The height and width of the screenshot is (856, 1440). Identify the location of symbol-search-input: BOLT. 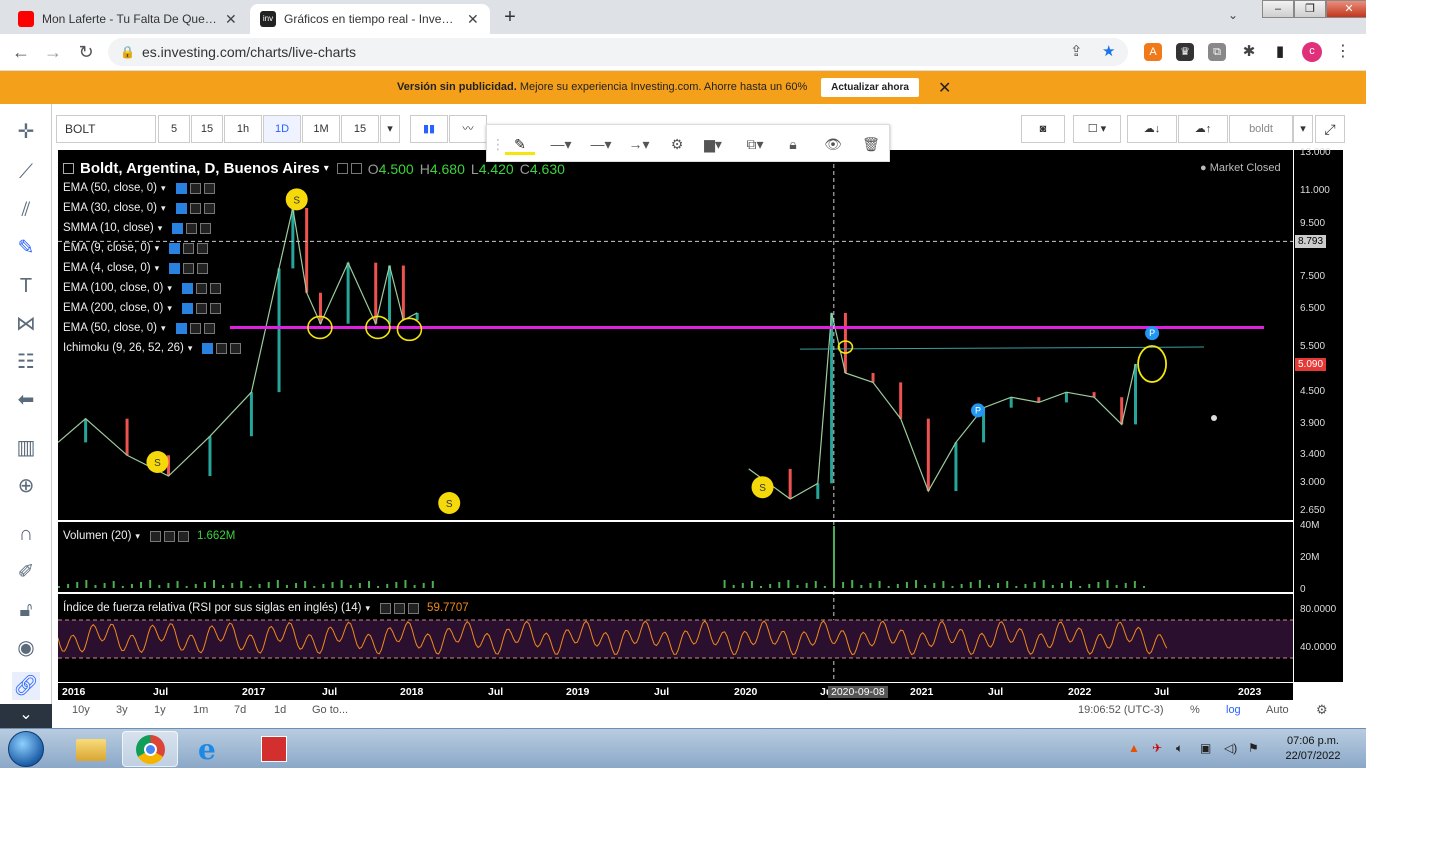
(106, 129).